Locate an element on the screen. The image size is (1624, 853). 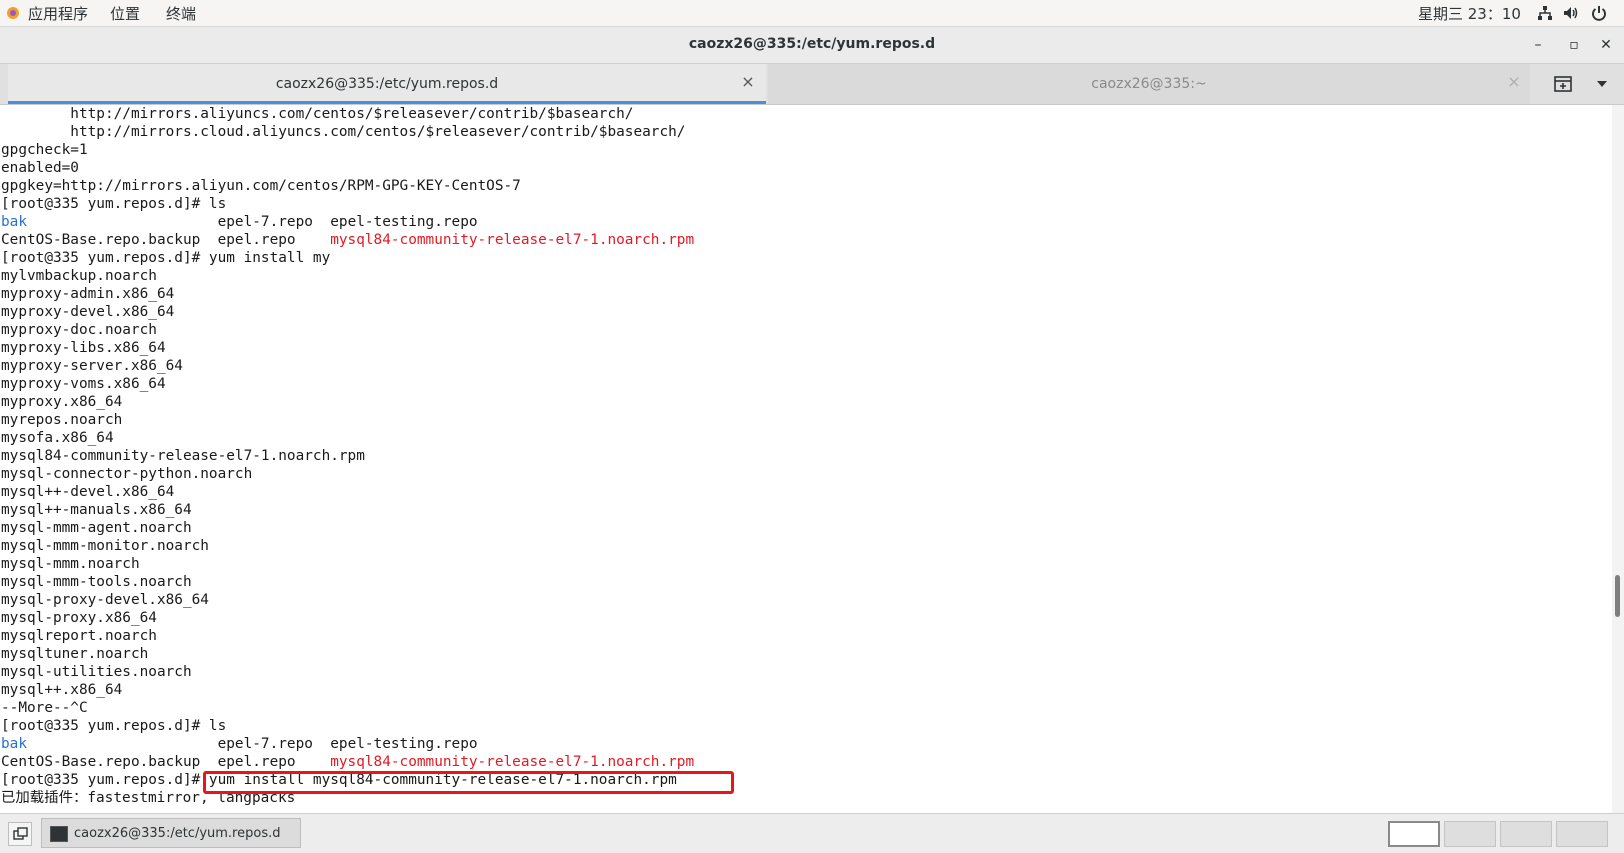
power-icon is located at coordinates (1599, 13).